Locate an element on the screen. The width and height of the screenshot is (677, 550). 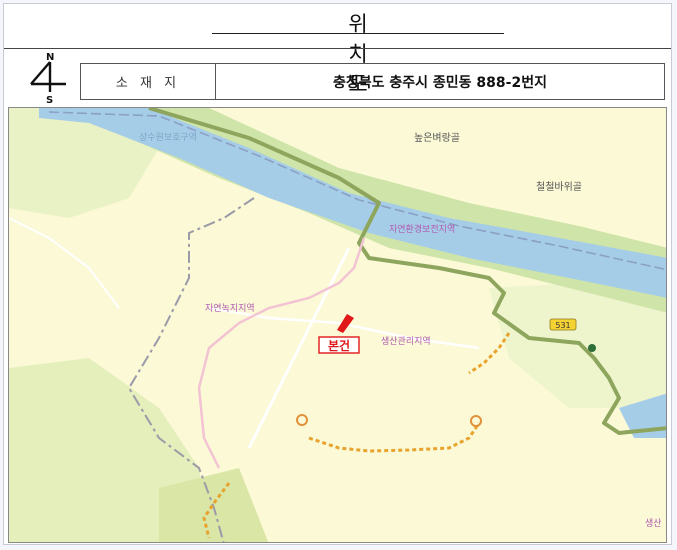
zone-label: 생산관리지역 is located at coordinates (406, 341).